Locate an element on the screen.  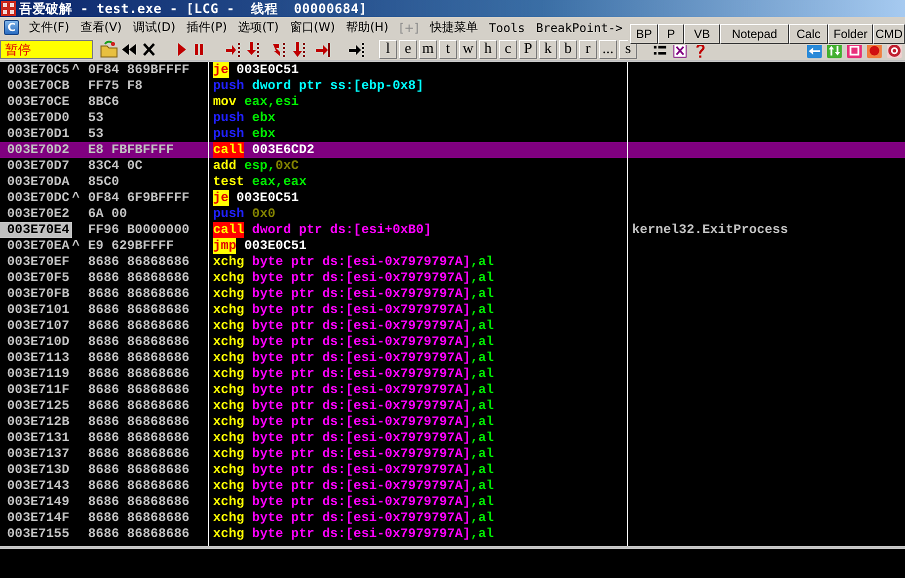
address-cell: 003E70D0 is located at coordinates (38, 118).